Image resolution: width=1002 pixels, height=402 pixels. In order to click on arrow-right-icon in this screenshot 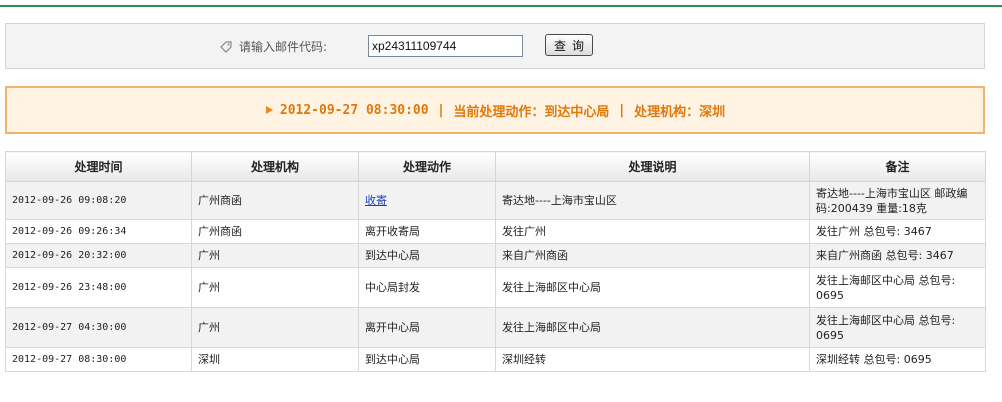, I will do `click(269, 110)`.